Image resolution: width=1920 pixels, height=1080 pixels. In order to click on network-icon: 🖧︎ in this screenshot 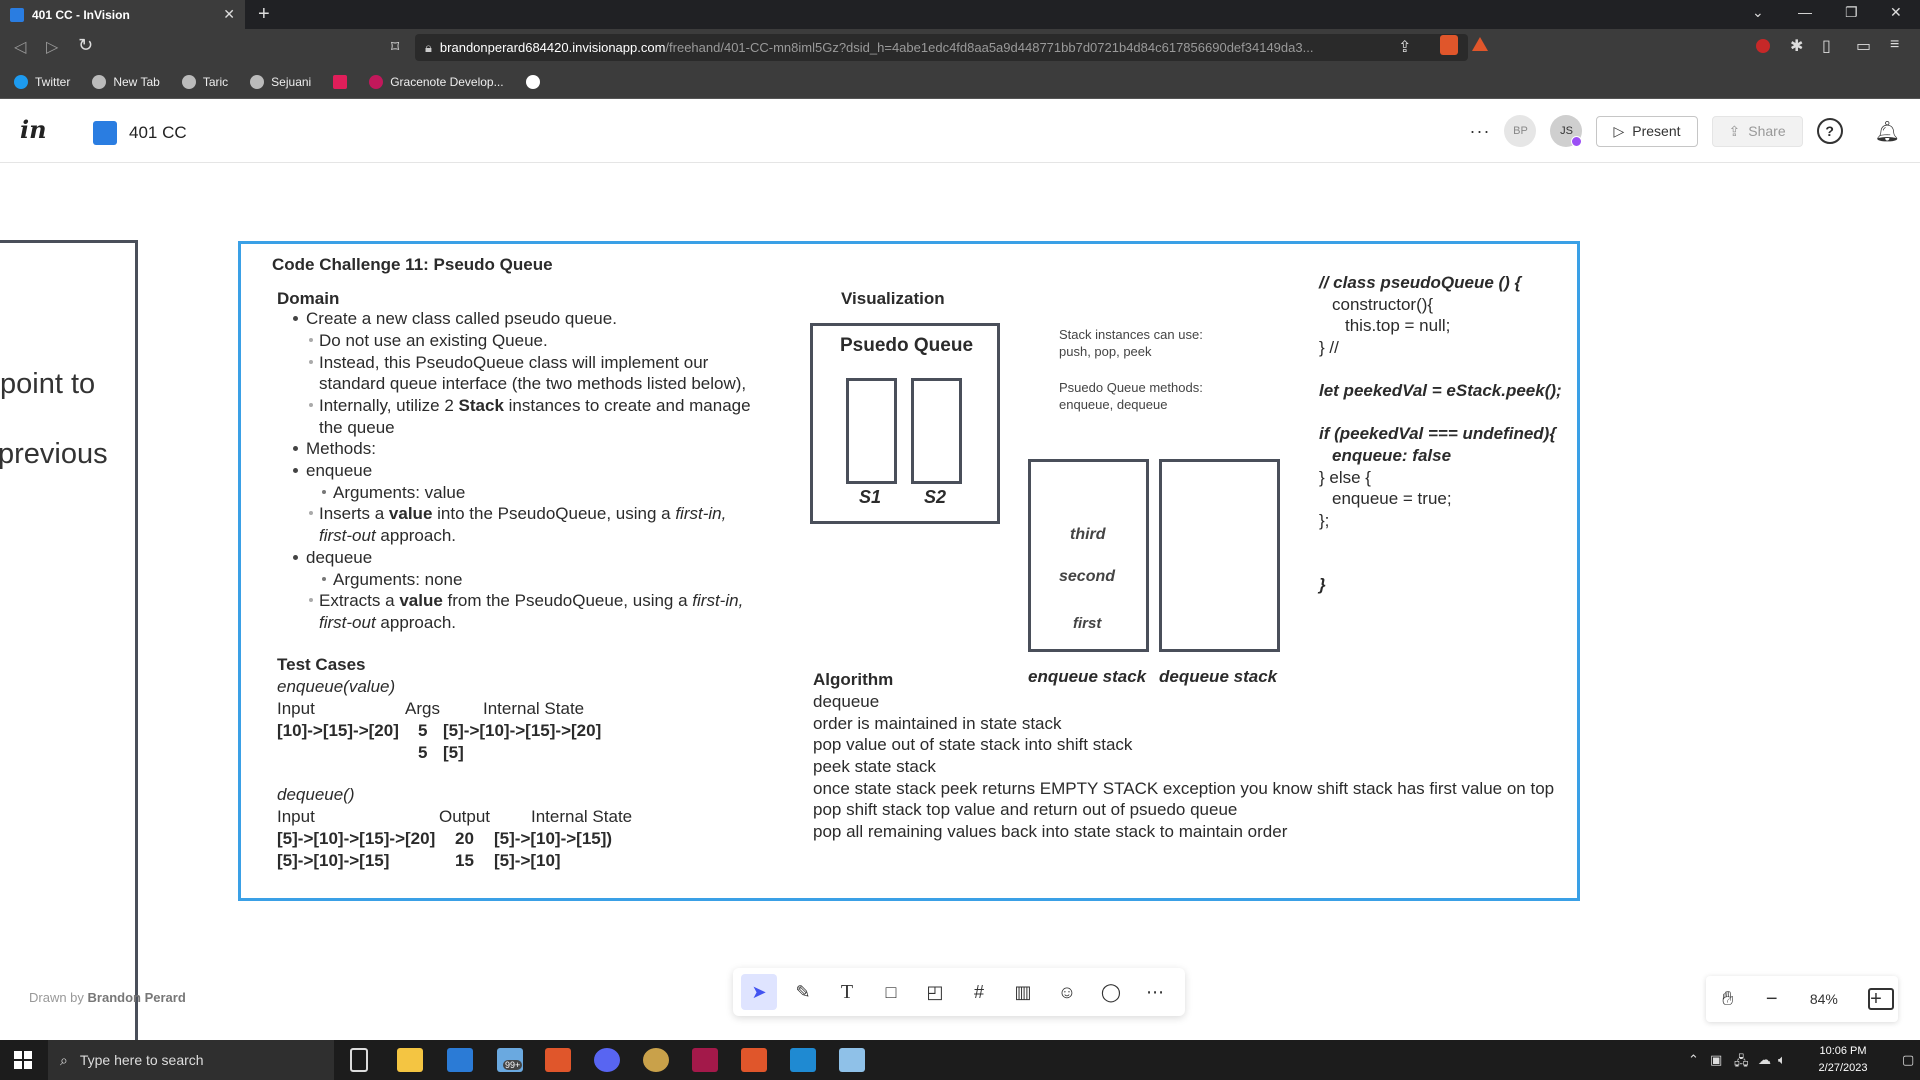, I will do `click(1741, 1063)`.